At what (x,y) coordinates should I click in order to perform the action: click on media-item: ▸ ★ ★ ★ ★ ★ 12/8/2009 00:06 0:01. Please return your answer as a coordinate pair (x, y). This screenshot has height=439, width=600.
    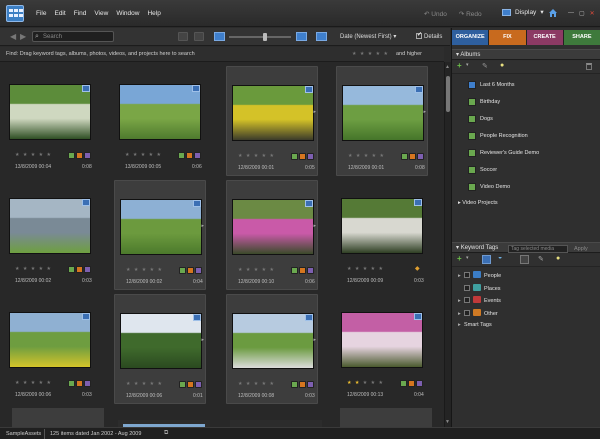
    Looking at the image, I should click on (160, 349).